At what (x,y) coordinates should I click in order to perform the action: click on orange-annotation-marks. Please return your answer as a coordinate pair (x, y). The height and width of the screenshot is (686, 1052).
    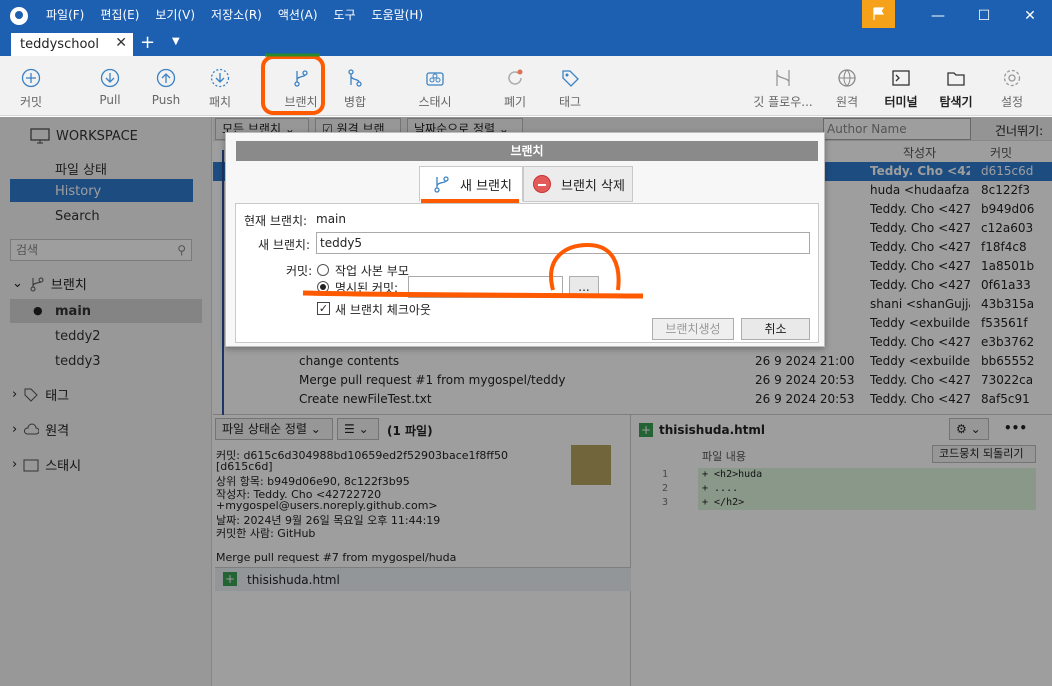
    Looking at the image, I should click on (452, 176).